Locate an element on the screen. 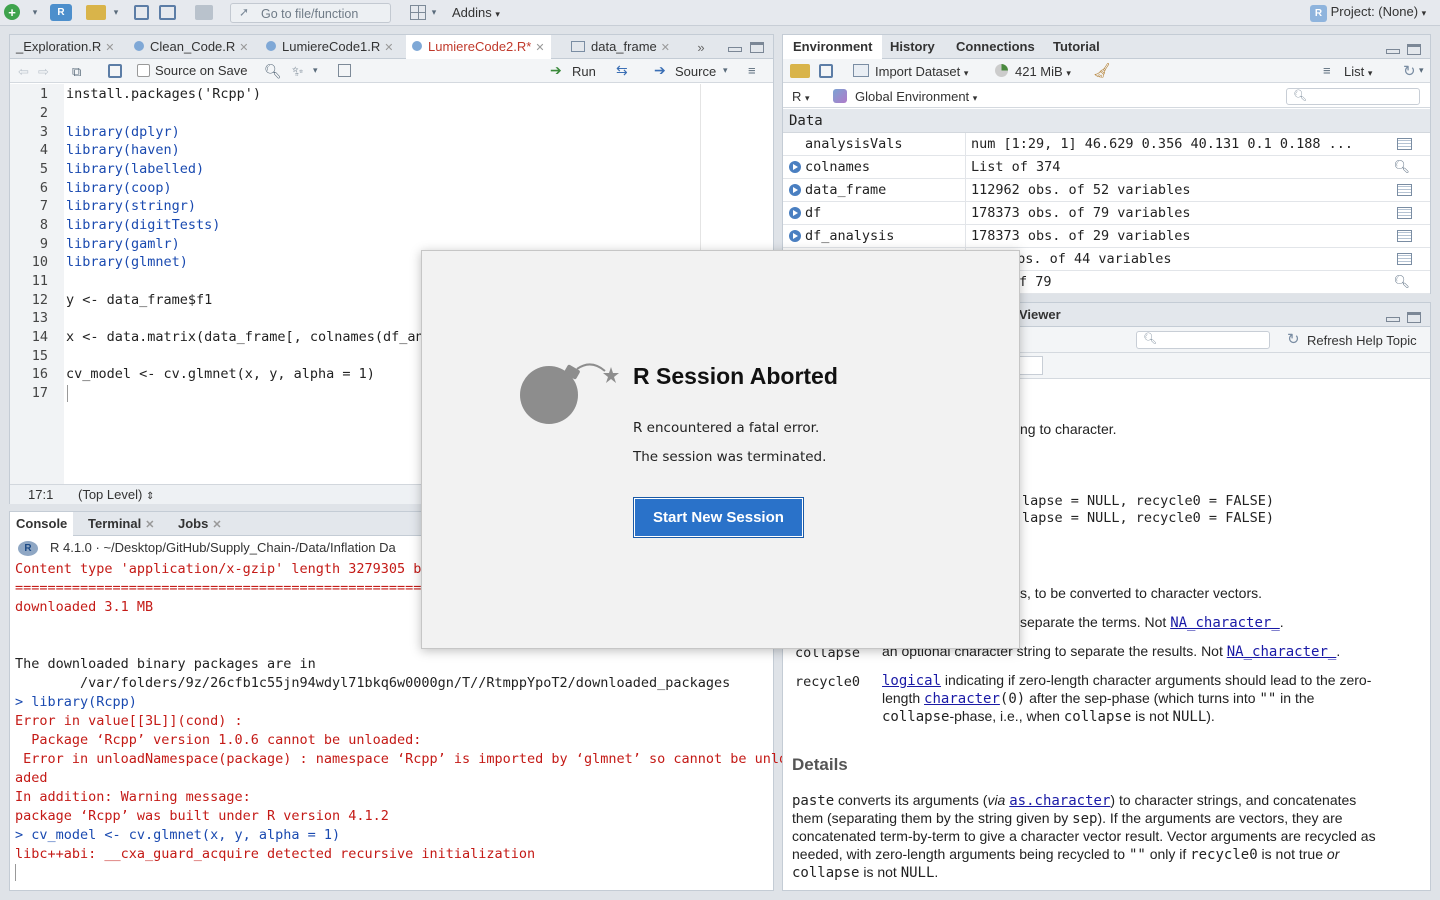 The height and width of the screenshot is (900, 1440). memory-pie-icon is located at coordinates (1001, 70).